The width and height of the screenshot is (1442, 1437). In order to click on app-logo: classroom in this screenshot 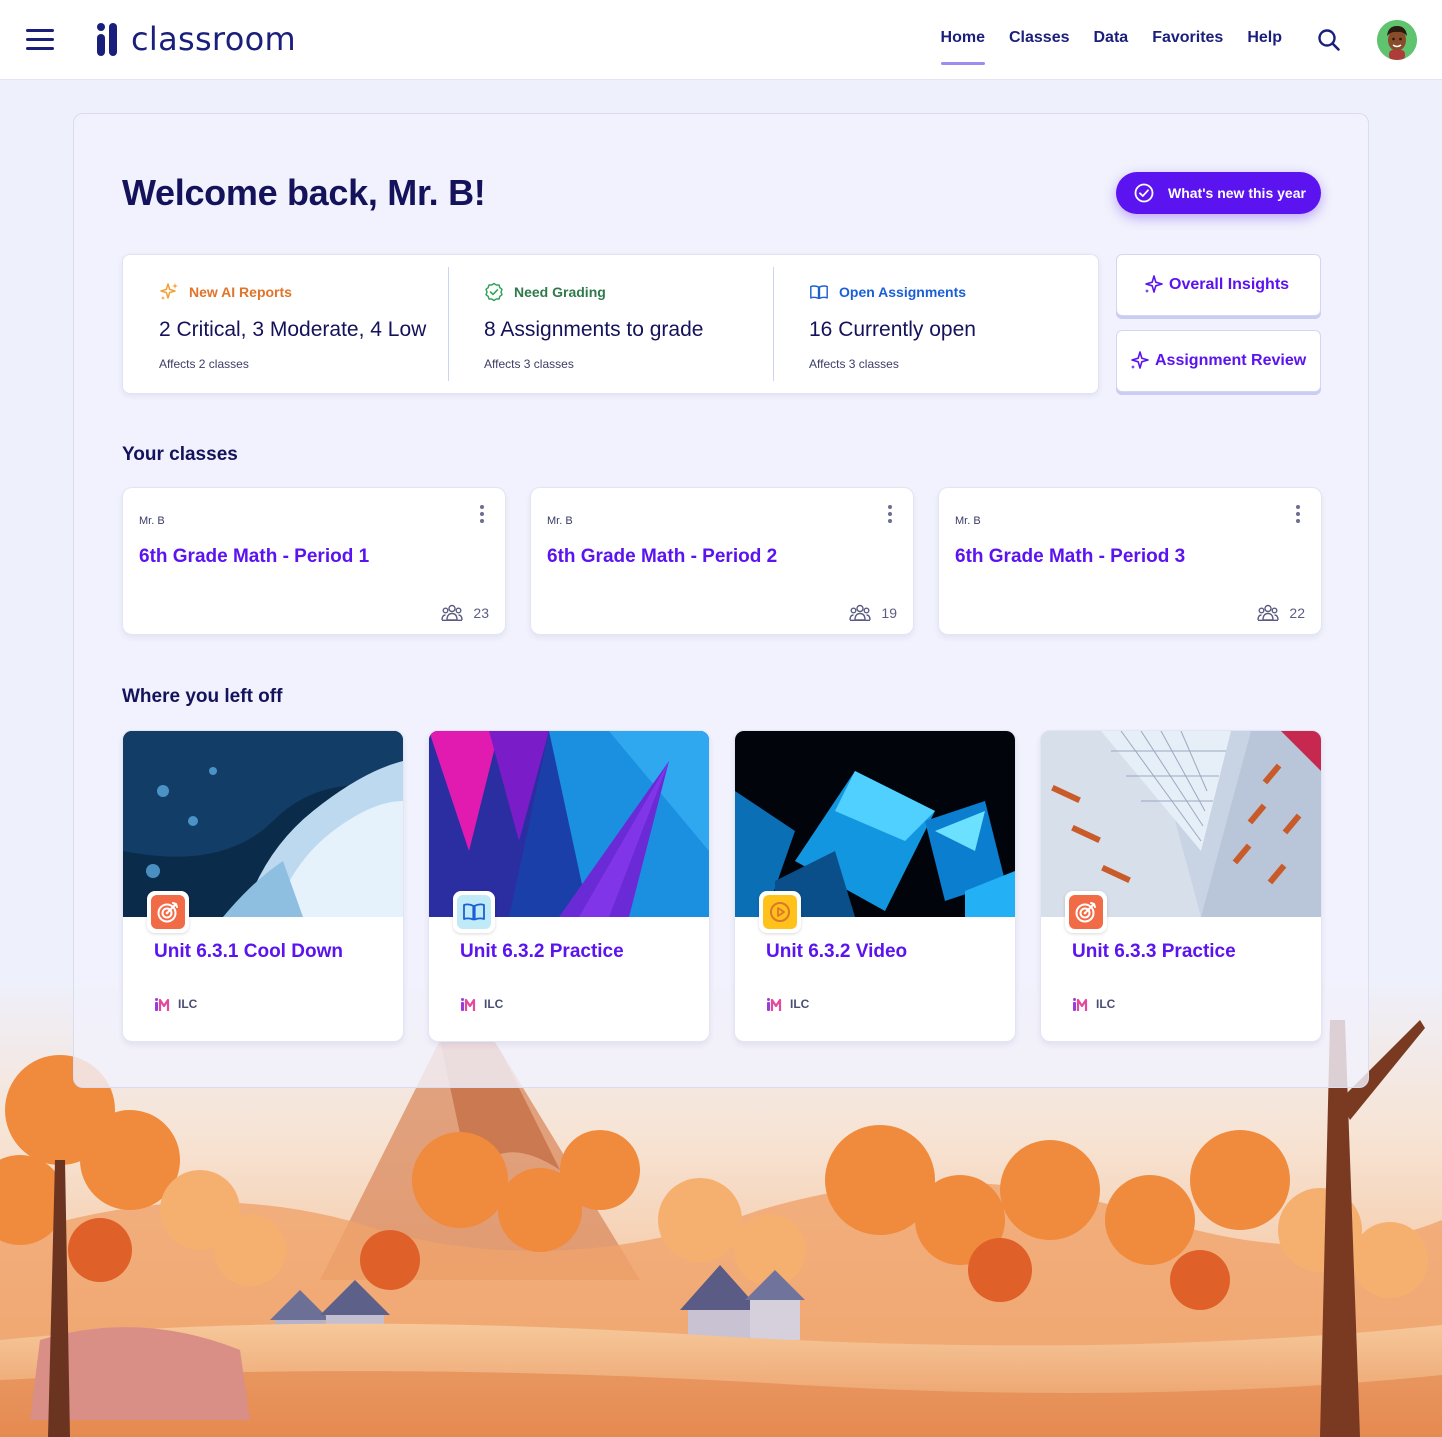, I will do `click(195, 40)`.